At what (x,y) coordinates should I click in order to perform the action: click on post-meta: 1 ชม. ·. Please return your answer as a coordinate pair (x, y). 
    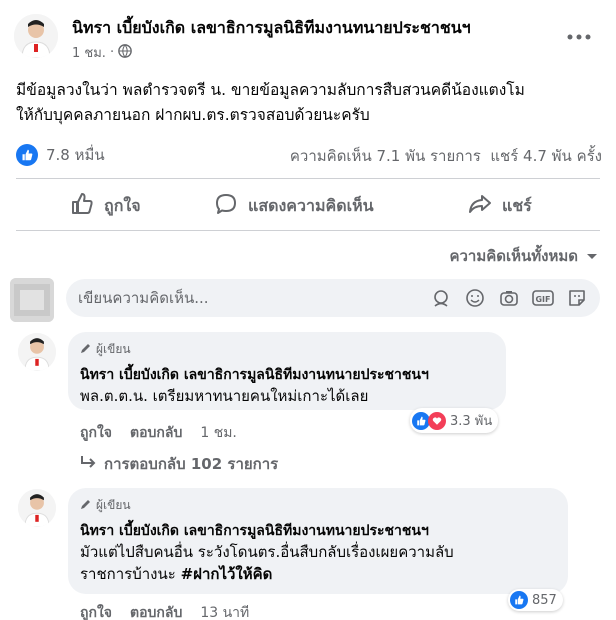
    Looking at the image, I should click on (102, 52).